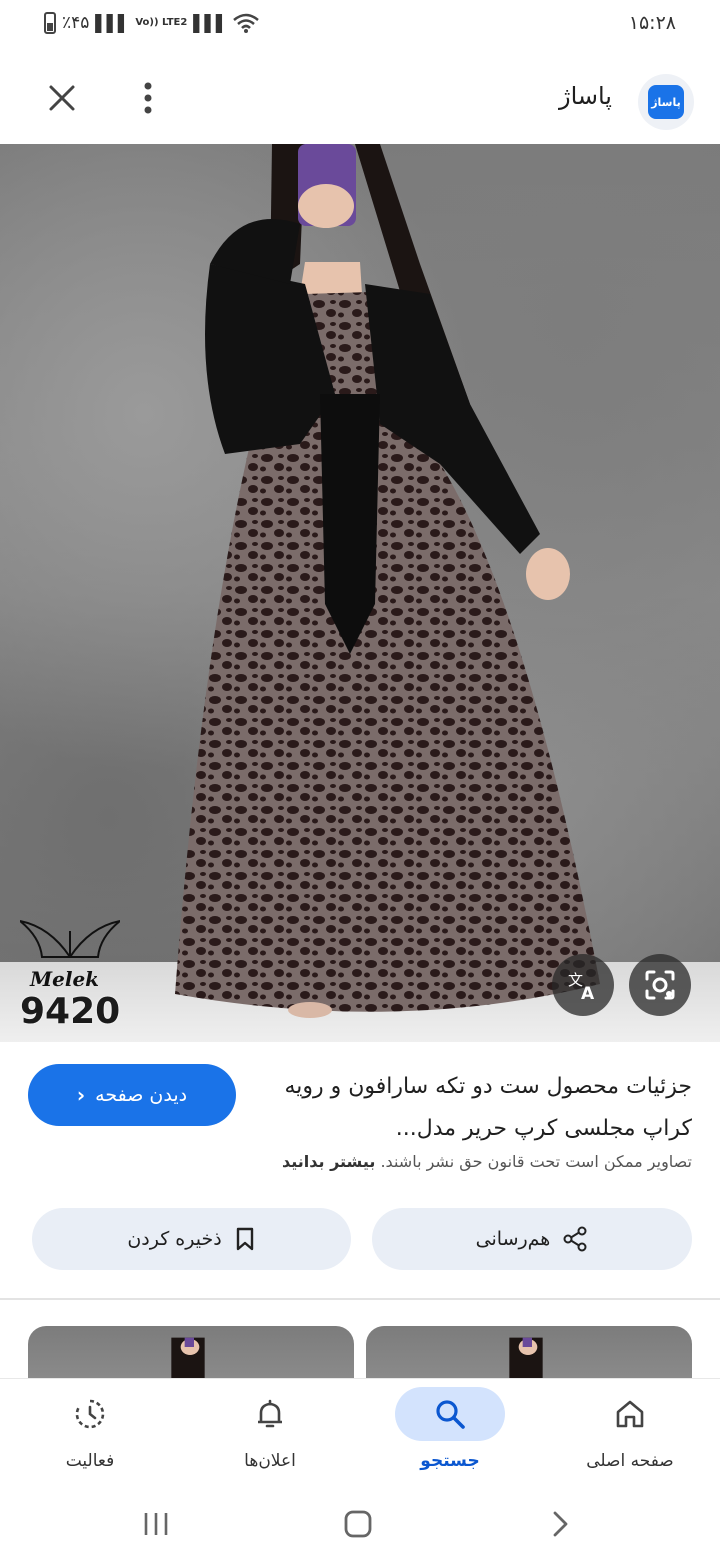  What do you see at coordinates (270, 1461) in the screenshot?
I see `nav-label-notifications: اعلان‌ها` at bounding box center [270, 1461].